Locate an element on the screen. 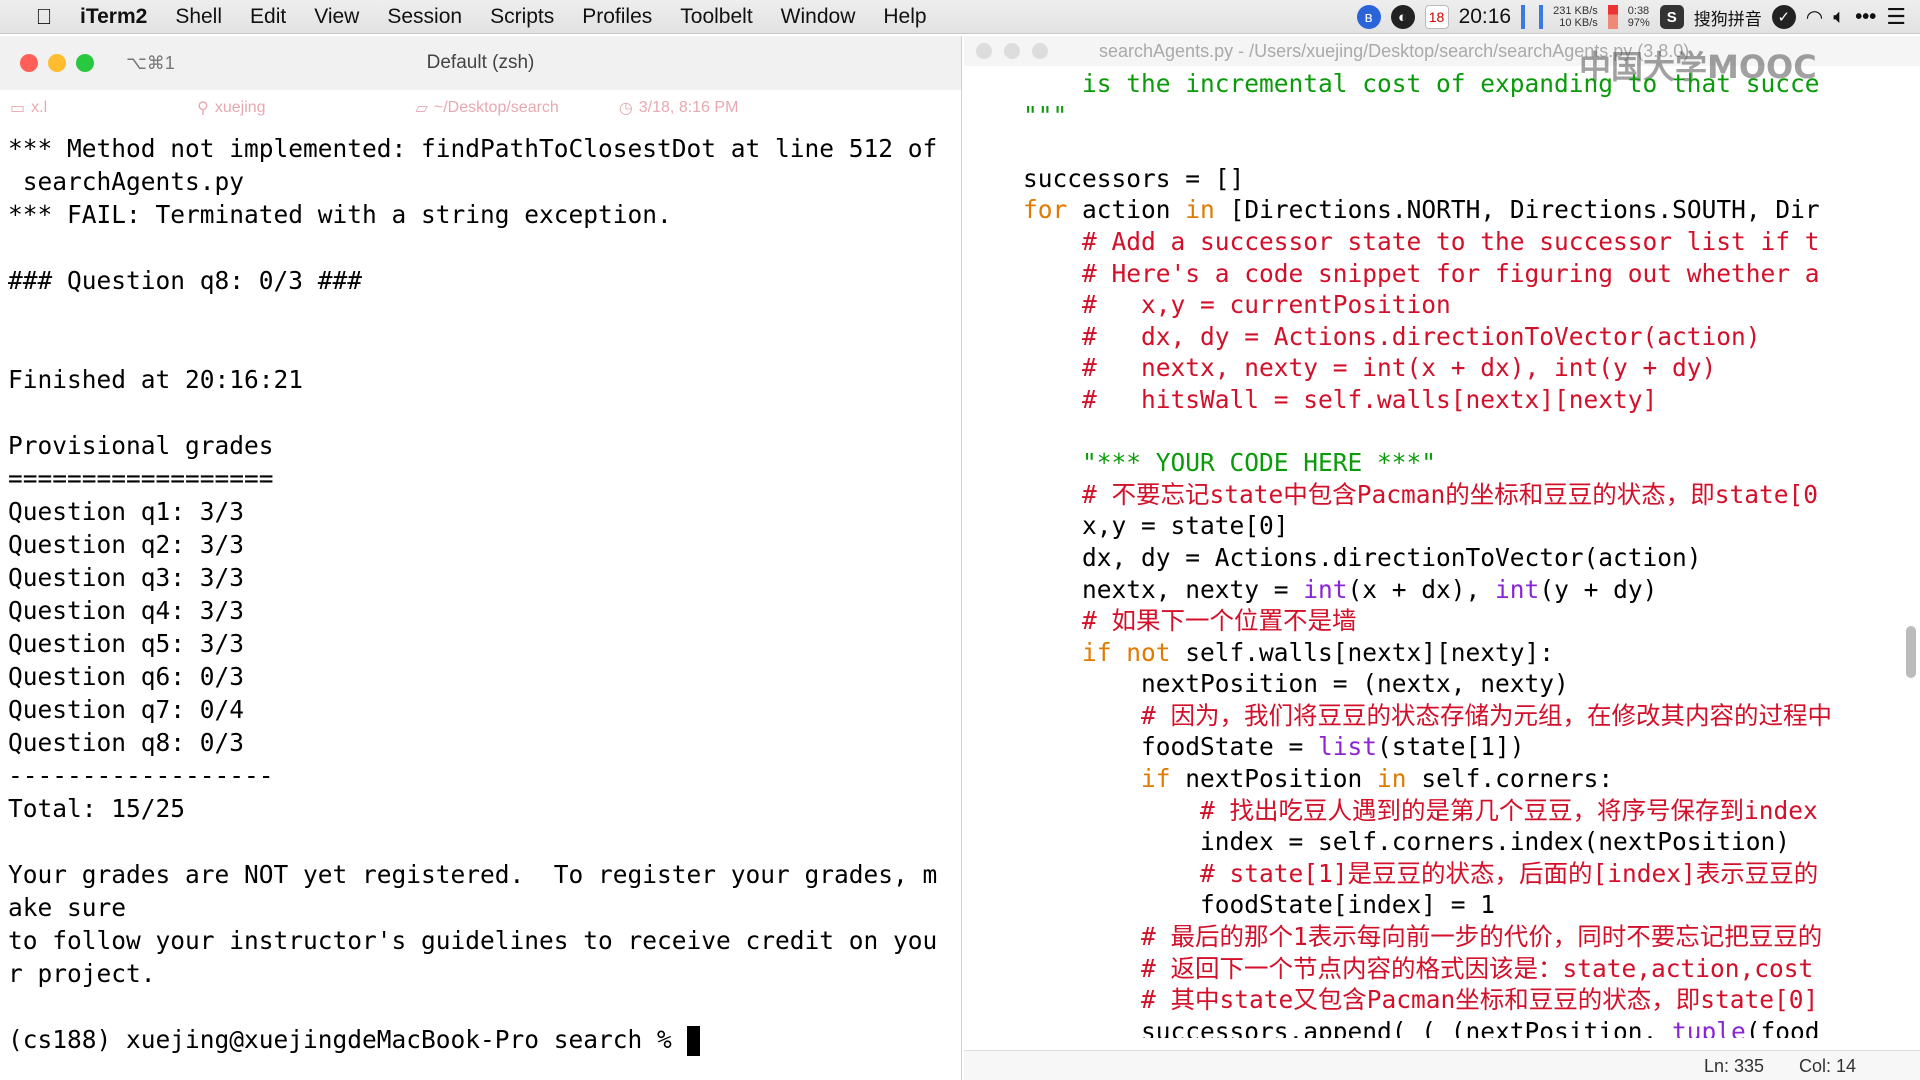 This screenshot has height=1080, width=1920. code-token: """ is located at coordinates (1016, 115).